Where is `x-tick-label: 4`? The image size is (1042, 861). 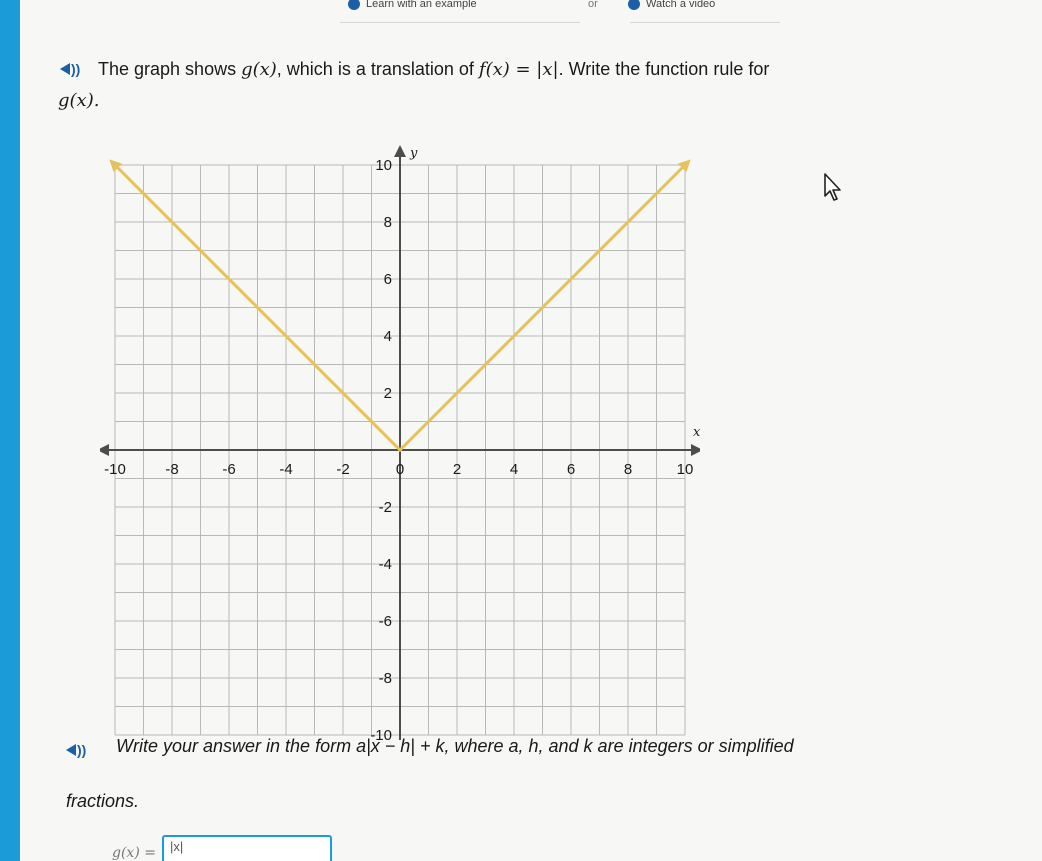
x-tick-label: 4 is located at coordinates (514, 469).